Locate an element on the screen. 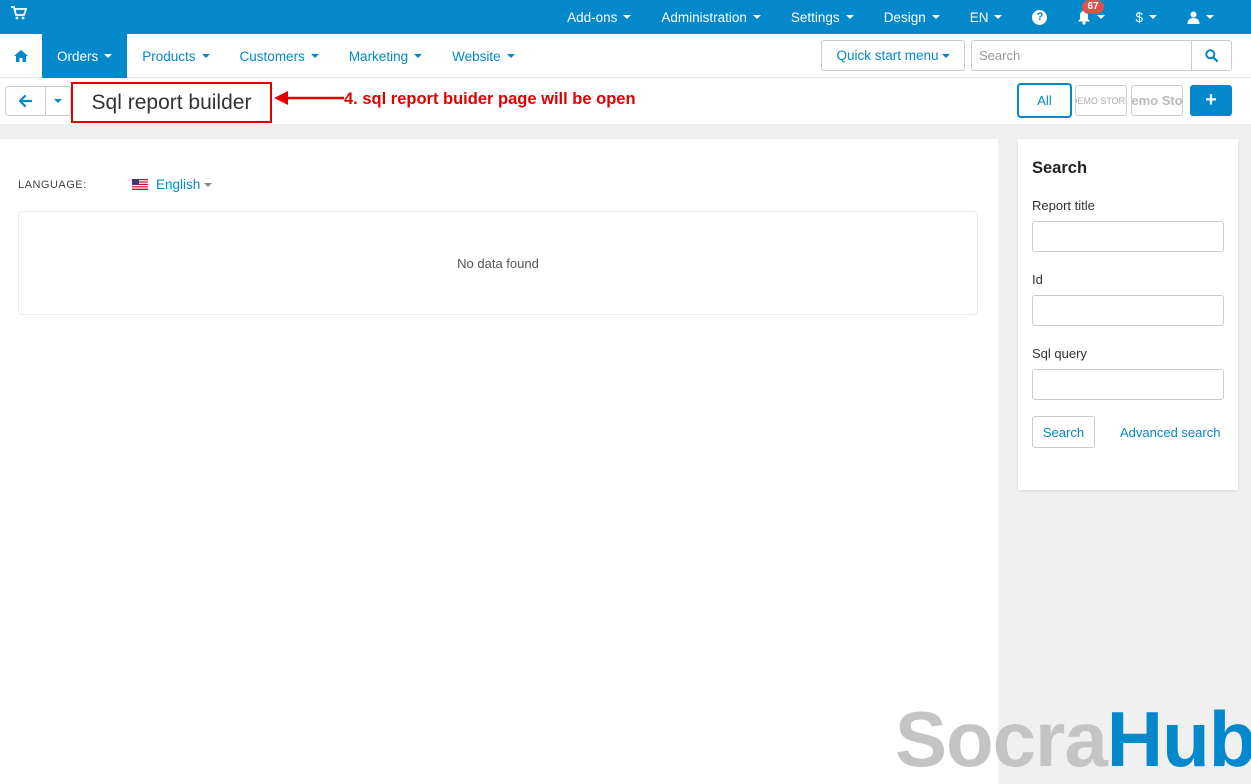 The width and height of the screenshot is (1251, 784). language-selector: English is located at coordinates (172, 184).